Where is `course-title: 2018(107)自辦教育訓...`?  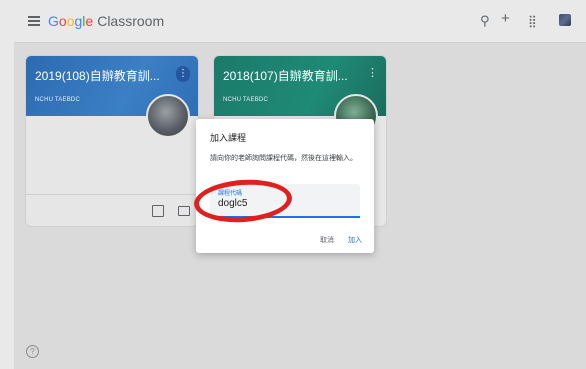
course-title: 2018(107)自辦教育訓... is located at coordinates (285, 75).